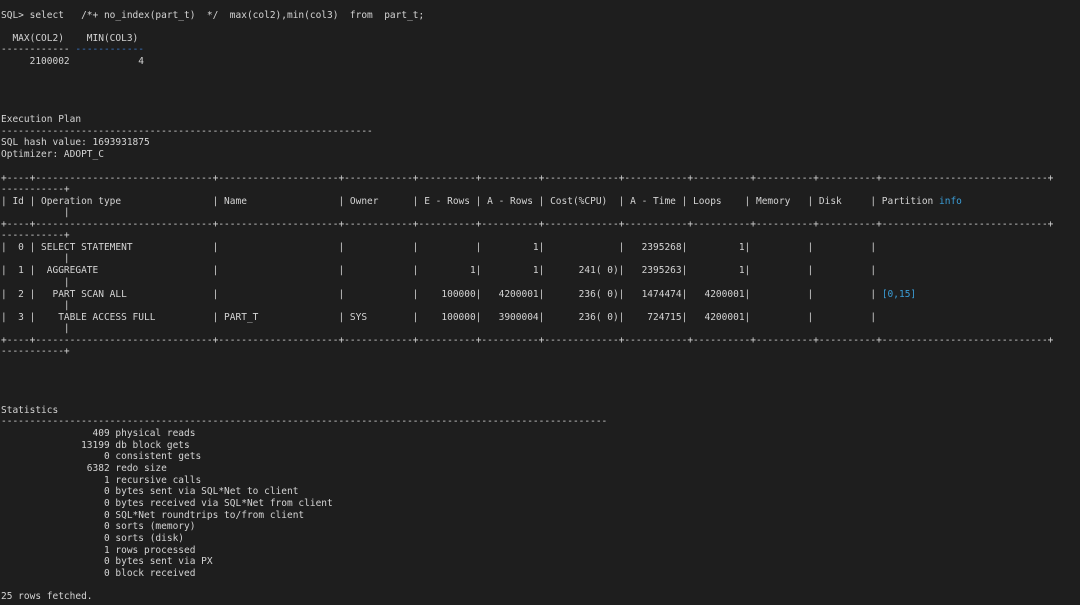  Describe the element at coordinates (35, 212) in the screenshot. I see `plan-table-header-wrap: |` at that location.